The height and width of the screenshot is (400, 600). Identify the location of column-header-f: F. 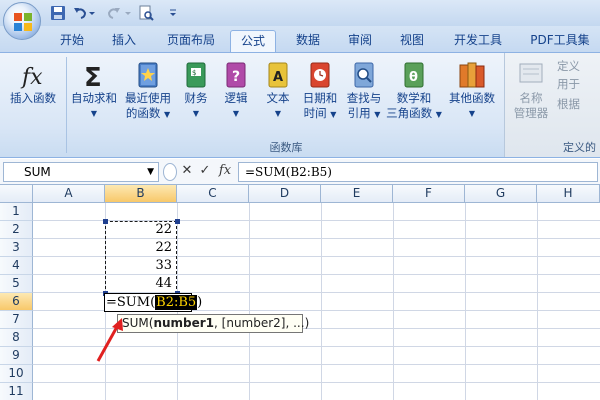
(429, 194).